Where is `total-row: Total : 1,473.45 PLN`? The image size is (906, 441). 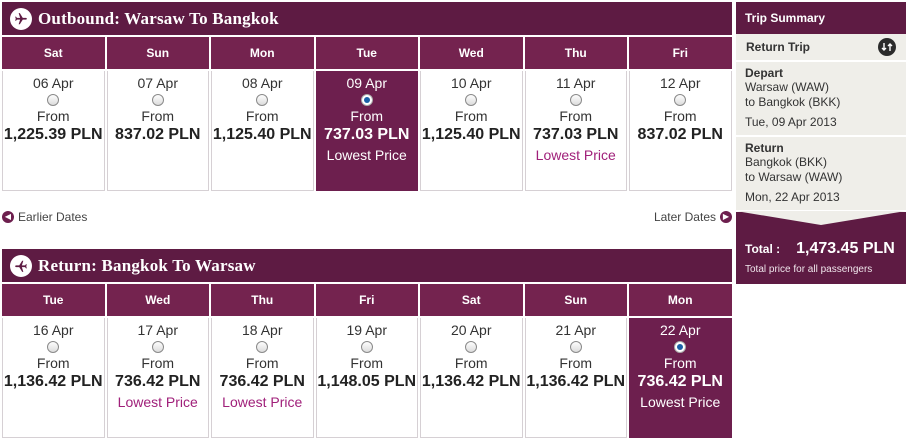 total-row: Total : 1,473.45 PLN is located at coordinates (820, 249).